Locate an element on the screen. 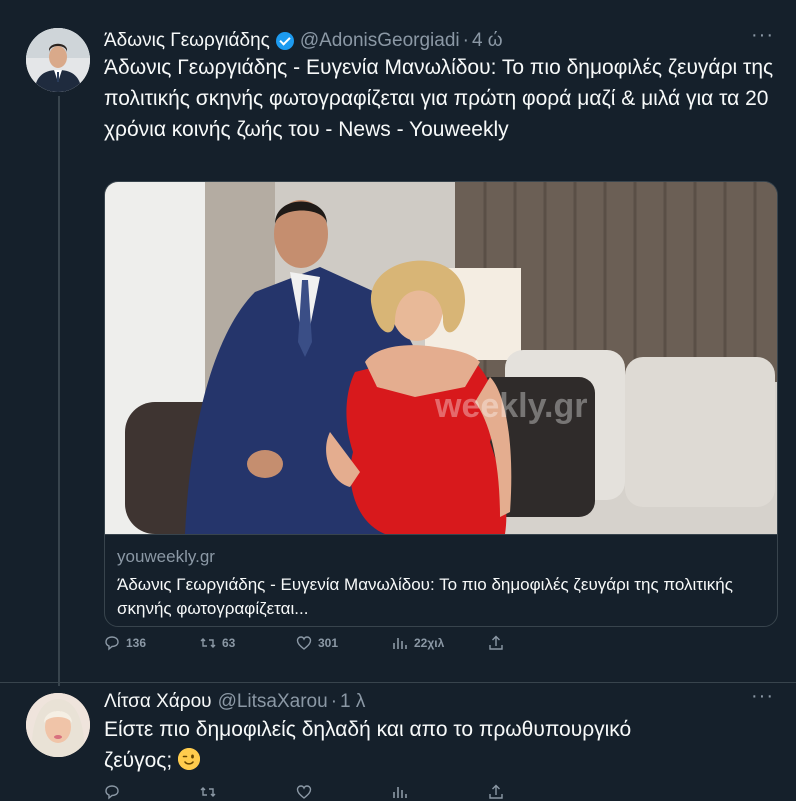  author-handle: @LitsaXarou is located at coordinates (273, 702).